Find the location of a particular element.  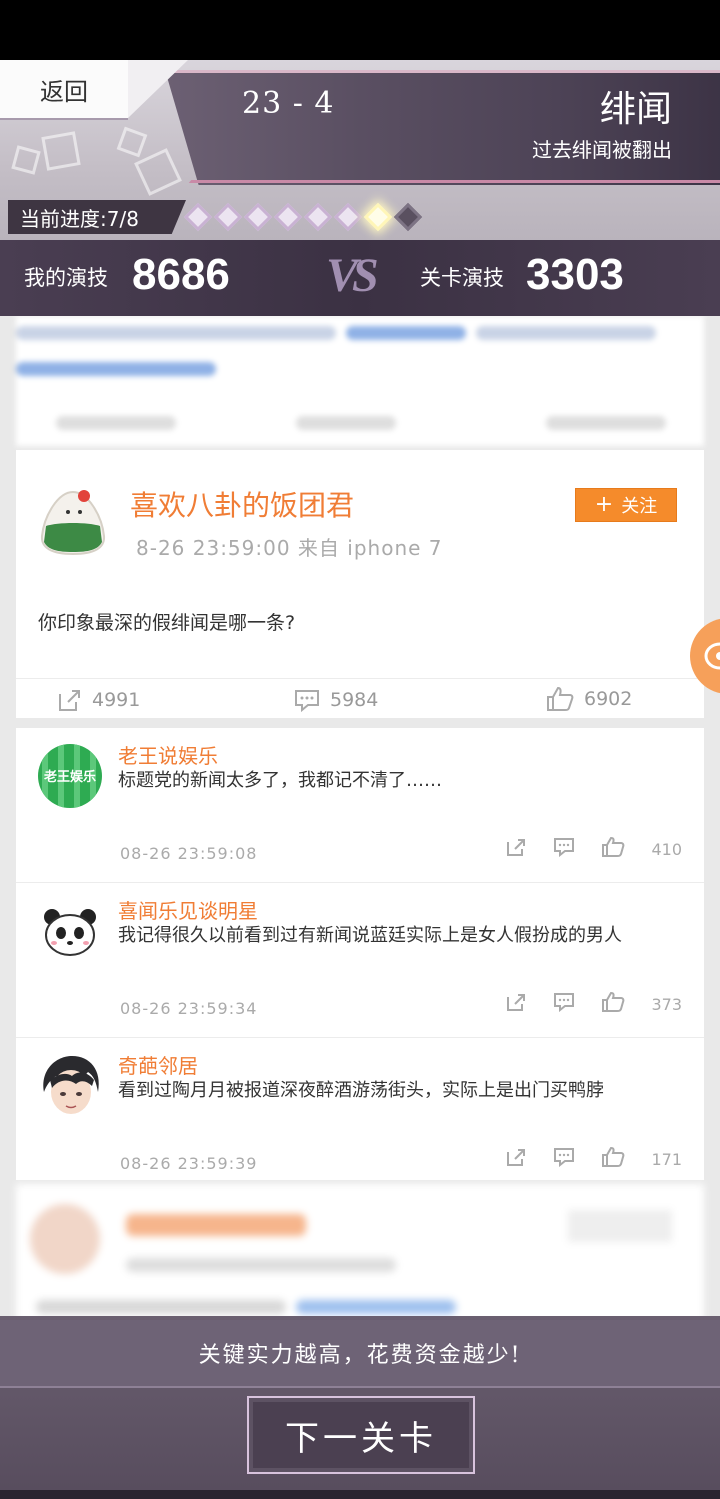

comment-author: 奇葩邻居 is located at coordinates (158, 1064).